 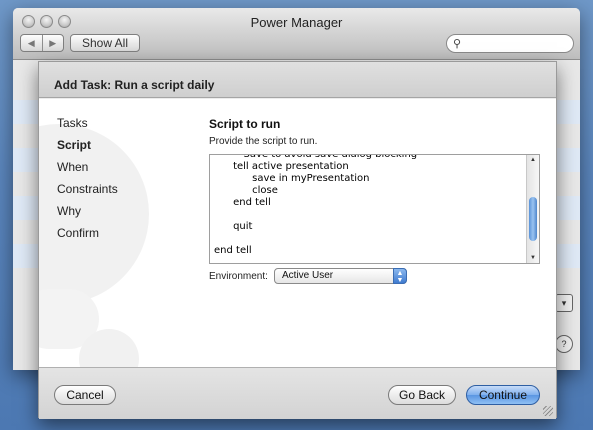 What do you see at coordinates (105, 43) in the screenshot?
I see `show-all-button: Show All` at bounding box center [105, 43].